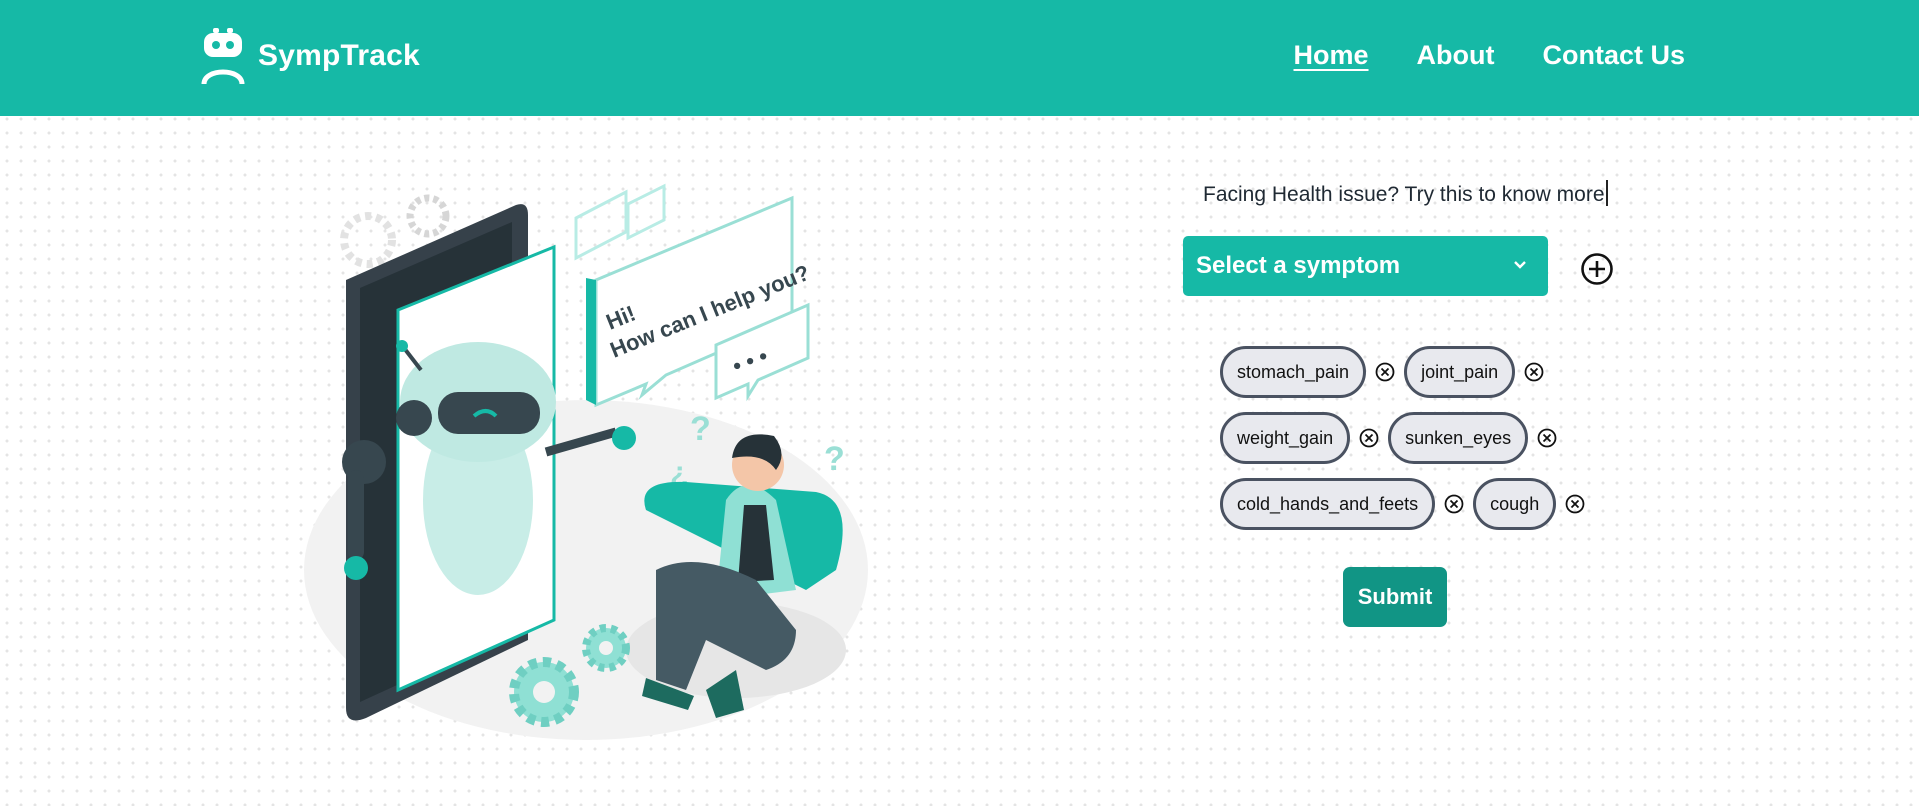 The width and height of the screenshot is (1919, 806). Describe the element at coordinates (1460, 372) in the screenshot. I see `symptom-chip: joint_pain` at that location.